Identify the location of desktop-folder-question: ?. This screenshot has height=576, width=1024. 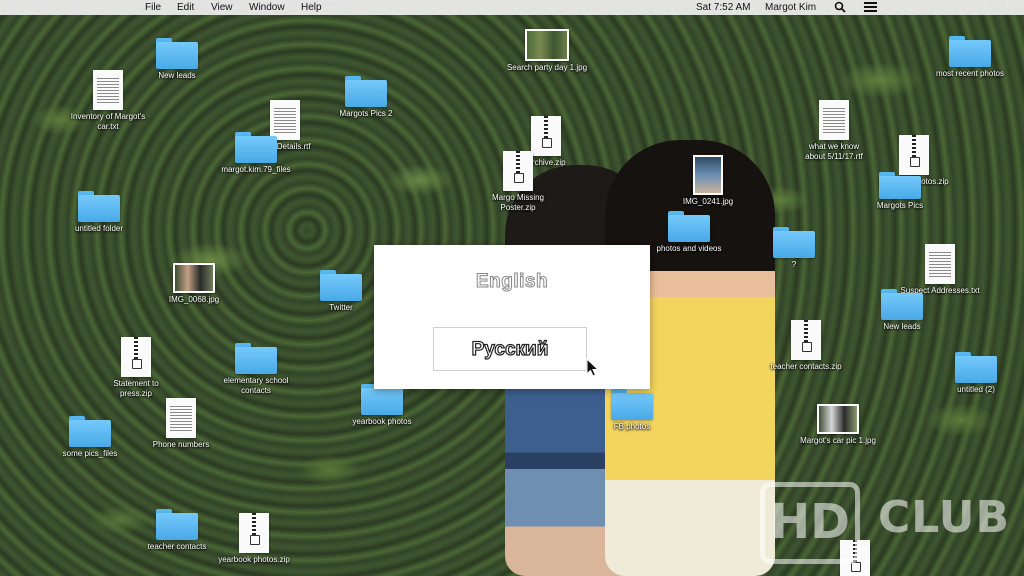
(794, 248).